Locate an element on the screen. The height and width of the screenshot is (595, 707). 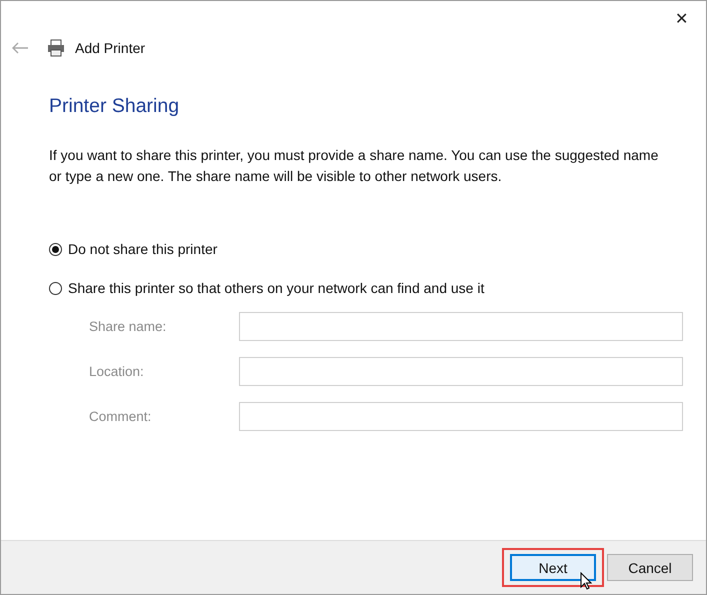
page-heading: Printer Sharing is located at coordinates (114, 106).